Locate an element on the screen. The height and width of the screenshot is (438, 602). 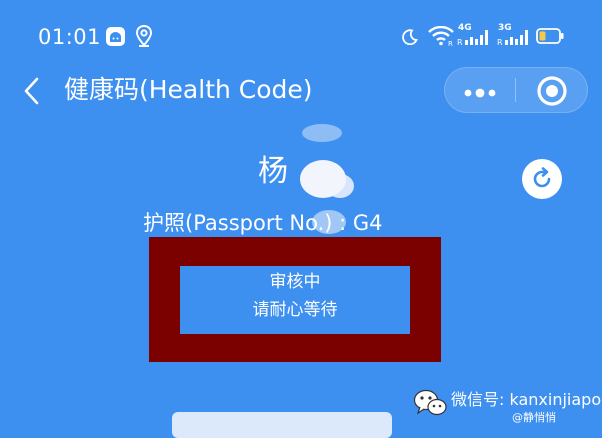
watermark-author: @静悄悄 is located at coordinates (534, 417).